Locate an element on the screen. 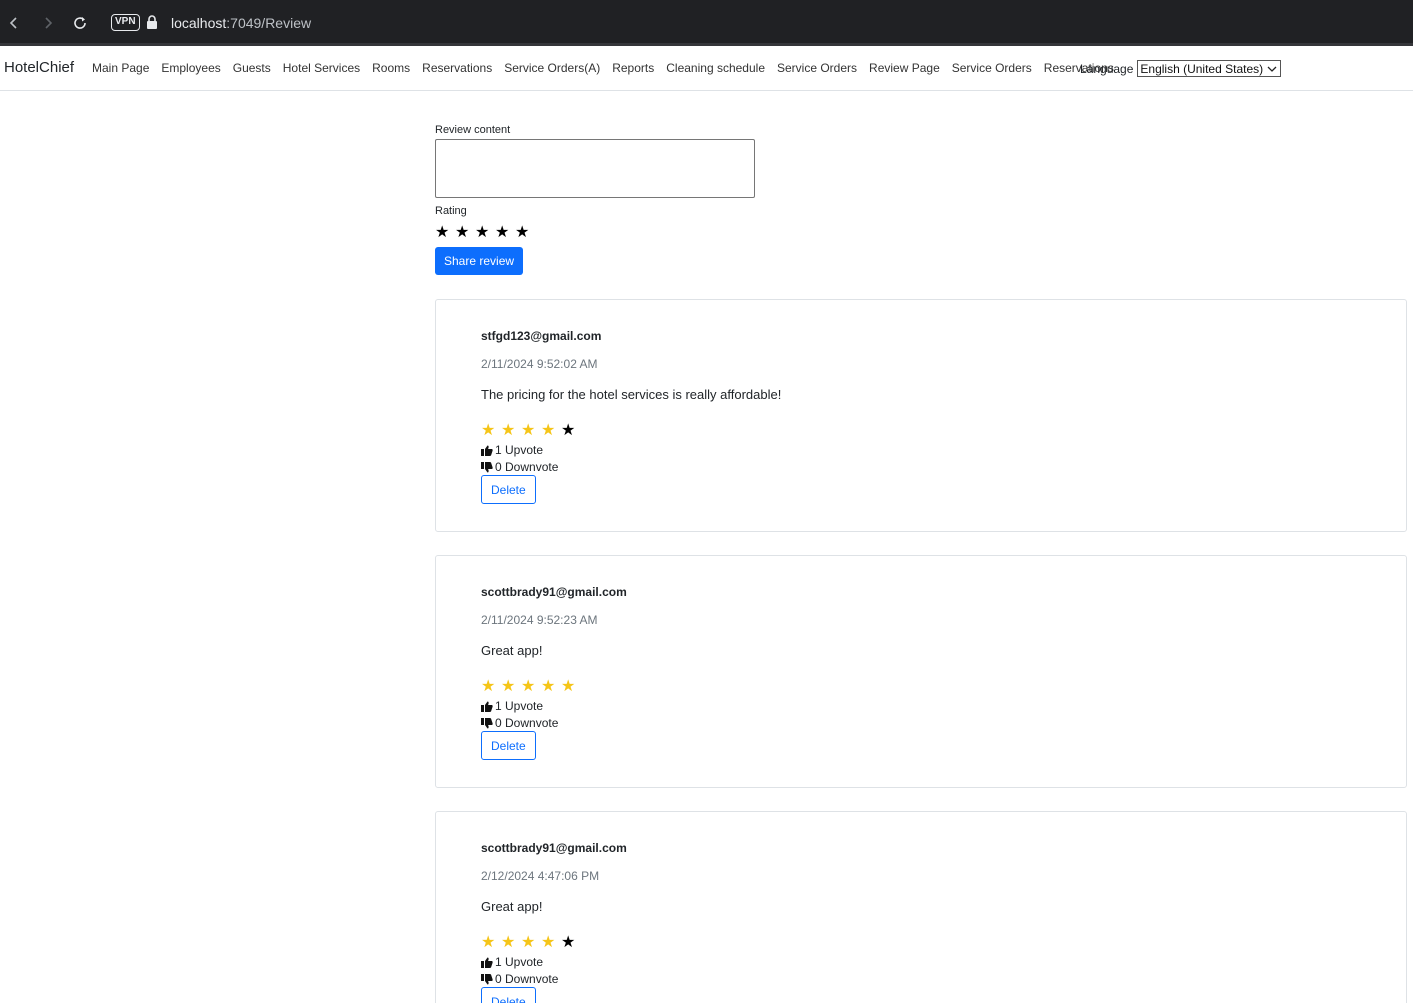  rating-star-2-icon: ★ is located at coordinates (465, 232).